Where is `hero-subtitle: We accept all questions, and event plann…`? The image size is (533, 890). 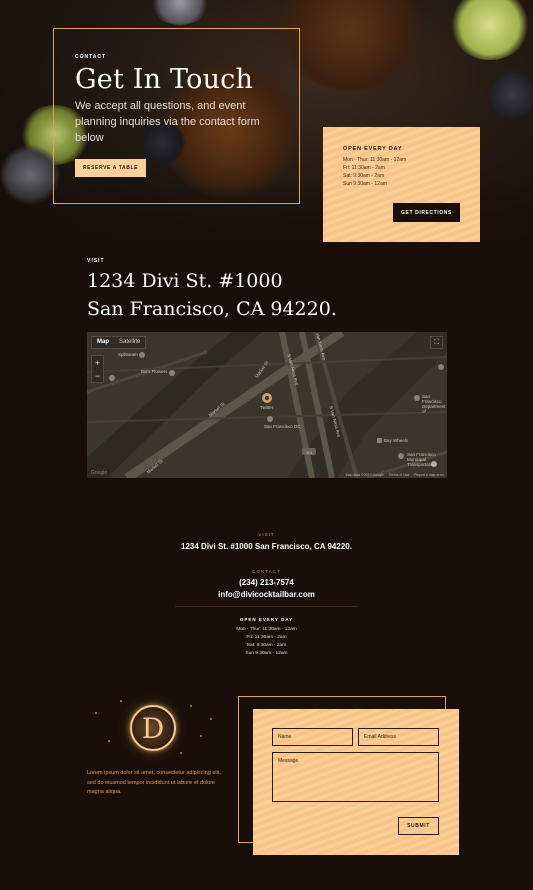
hero-subtitle: We accept all questions, and event plann… is located at coordinates (167, 122).